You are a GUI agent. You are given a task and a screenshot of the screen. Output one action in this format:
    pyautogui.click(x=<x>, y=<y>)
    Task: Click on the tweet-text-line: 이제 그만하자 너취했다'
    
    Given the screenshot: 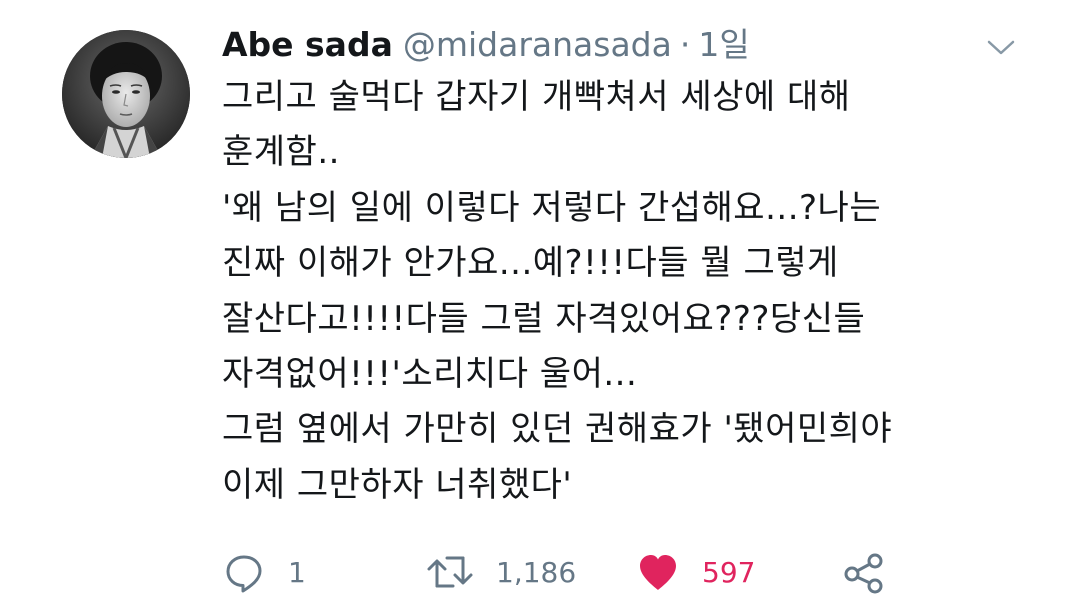 What is the action you would take?
    pyautogui.click(x=397, y=484)
    